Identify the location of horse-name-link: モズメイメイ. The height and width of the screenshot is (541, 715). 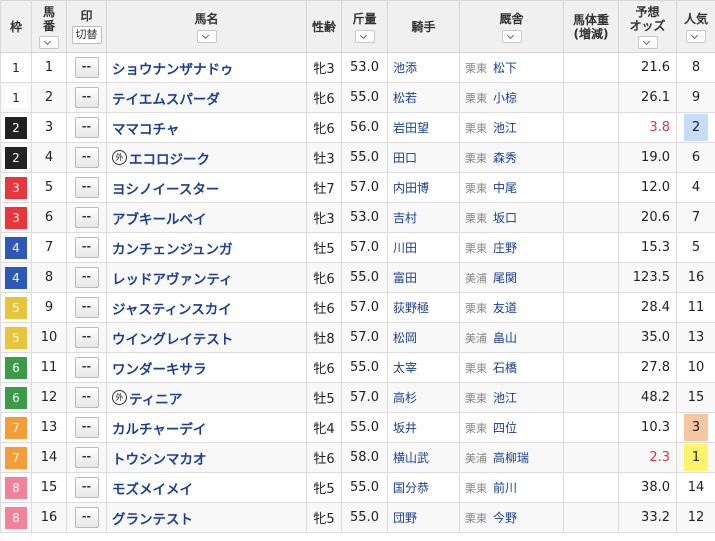
(152, 488).